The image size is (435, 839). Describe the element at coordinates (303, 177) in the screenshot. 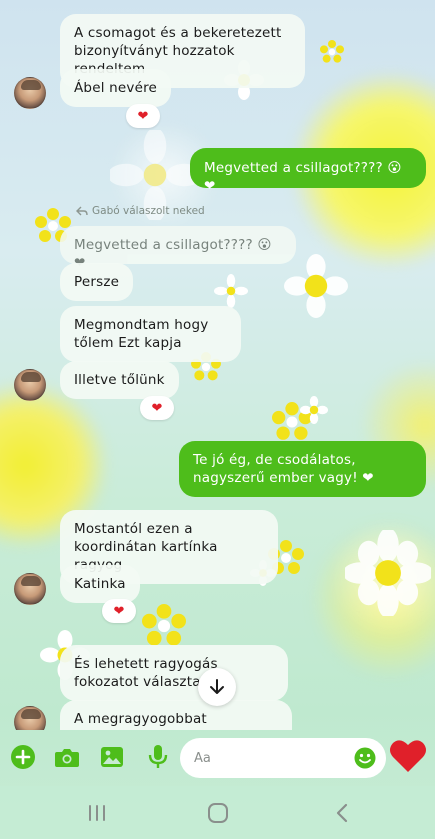

I see `message-text: Megvetted a csillagot???? 😮 ❤` at that location.